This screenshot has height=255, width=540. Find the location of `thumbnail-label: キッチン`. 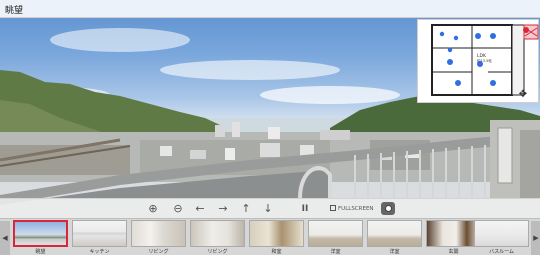

thumbnail-label: キッチン is located at coordinates (99, 252).